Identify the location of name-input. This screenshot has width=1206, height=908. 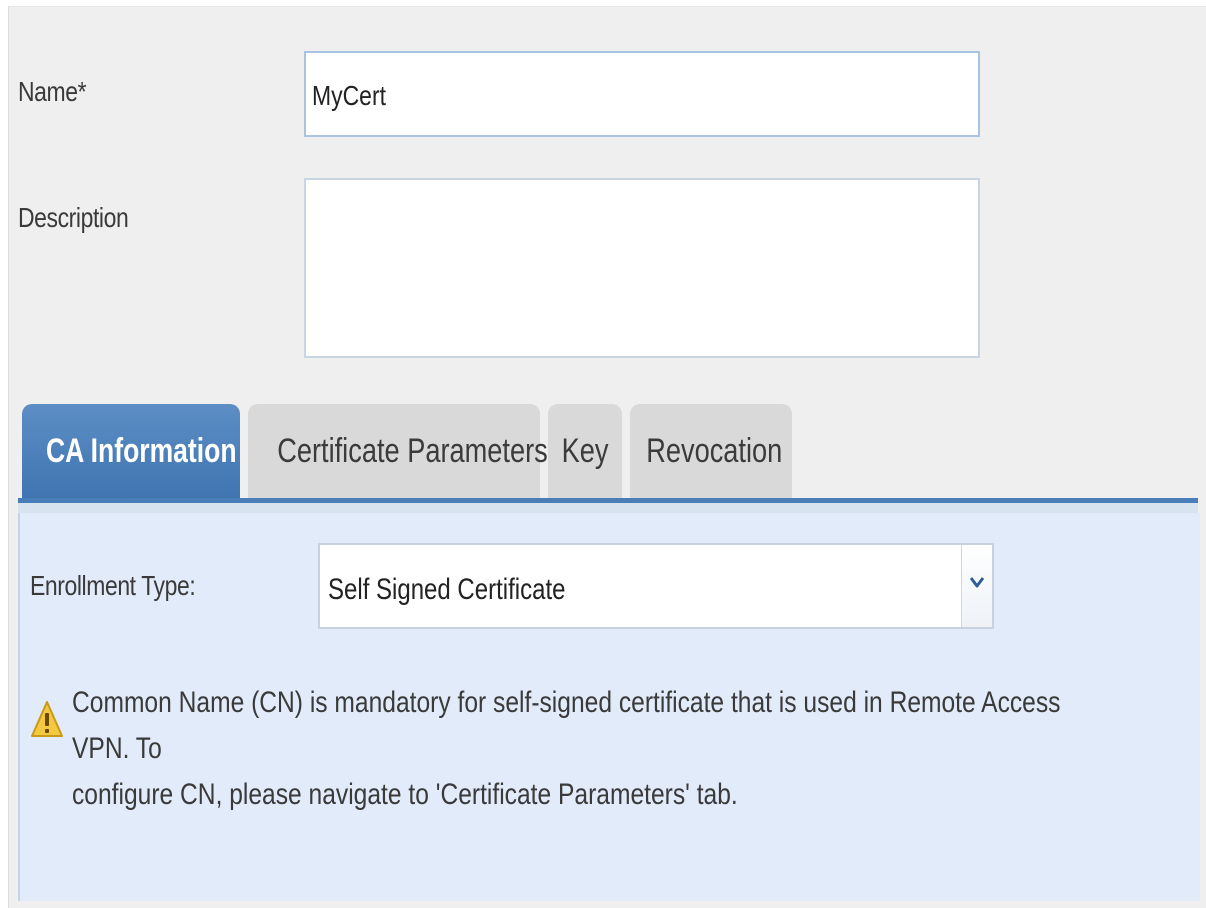
(642, 94).